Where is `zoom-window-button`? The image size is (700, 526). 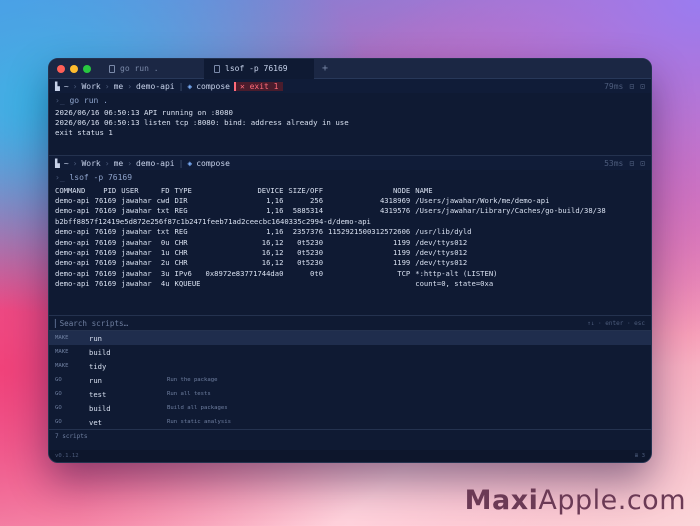 zoom-window-button is located at coordinates (87, 68).